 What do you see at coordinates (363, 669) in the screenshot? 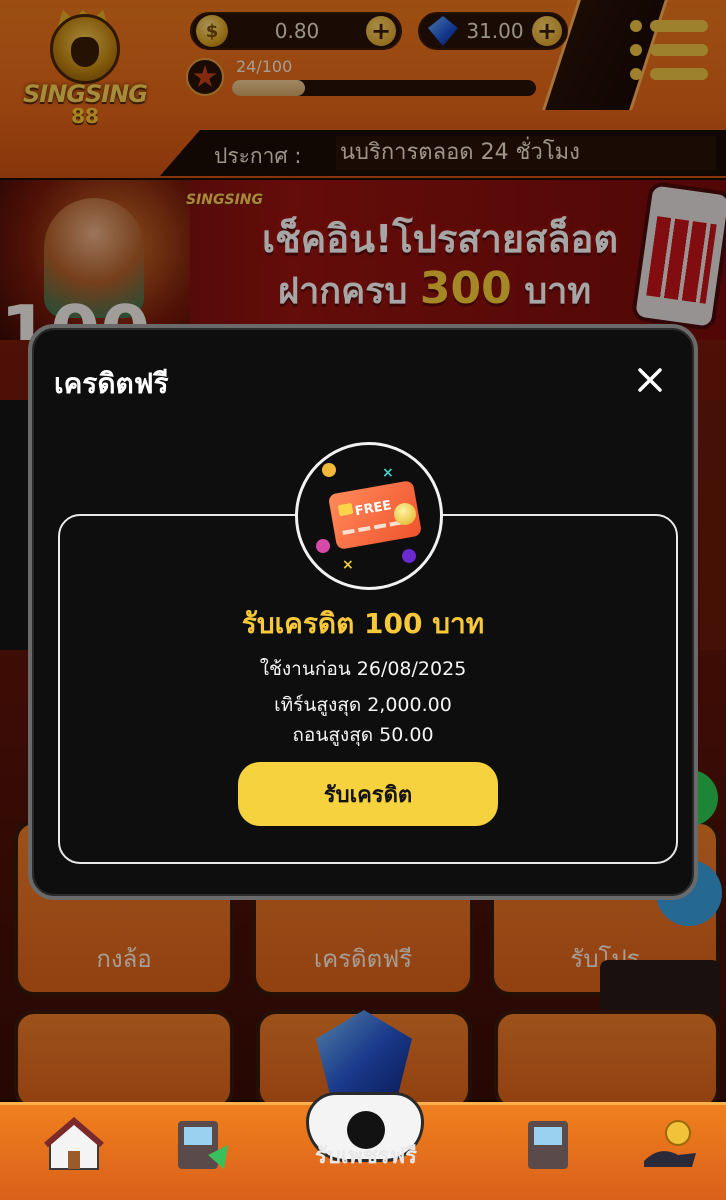
I see `expiry-date: ใช้งานก่อน 26/08/2025` at bounding box center [363, 669].